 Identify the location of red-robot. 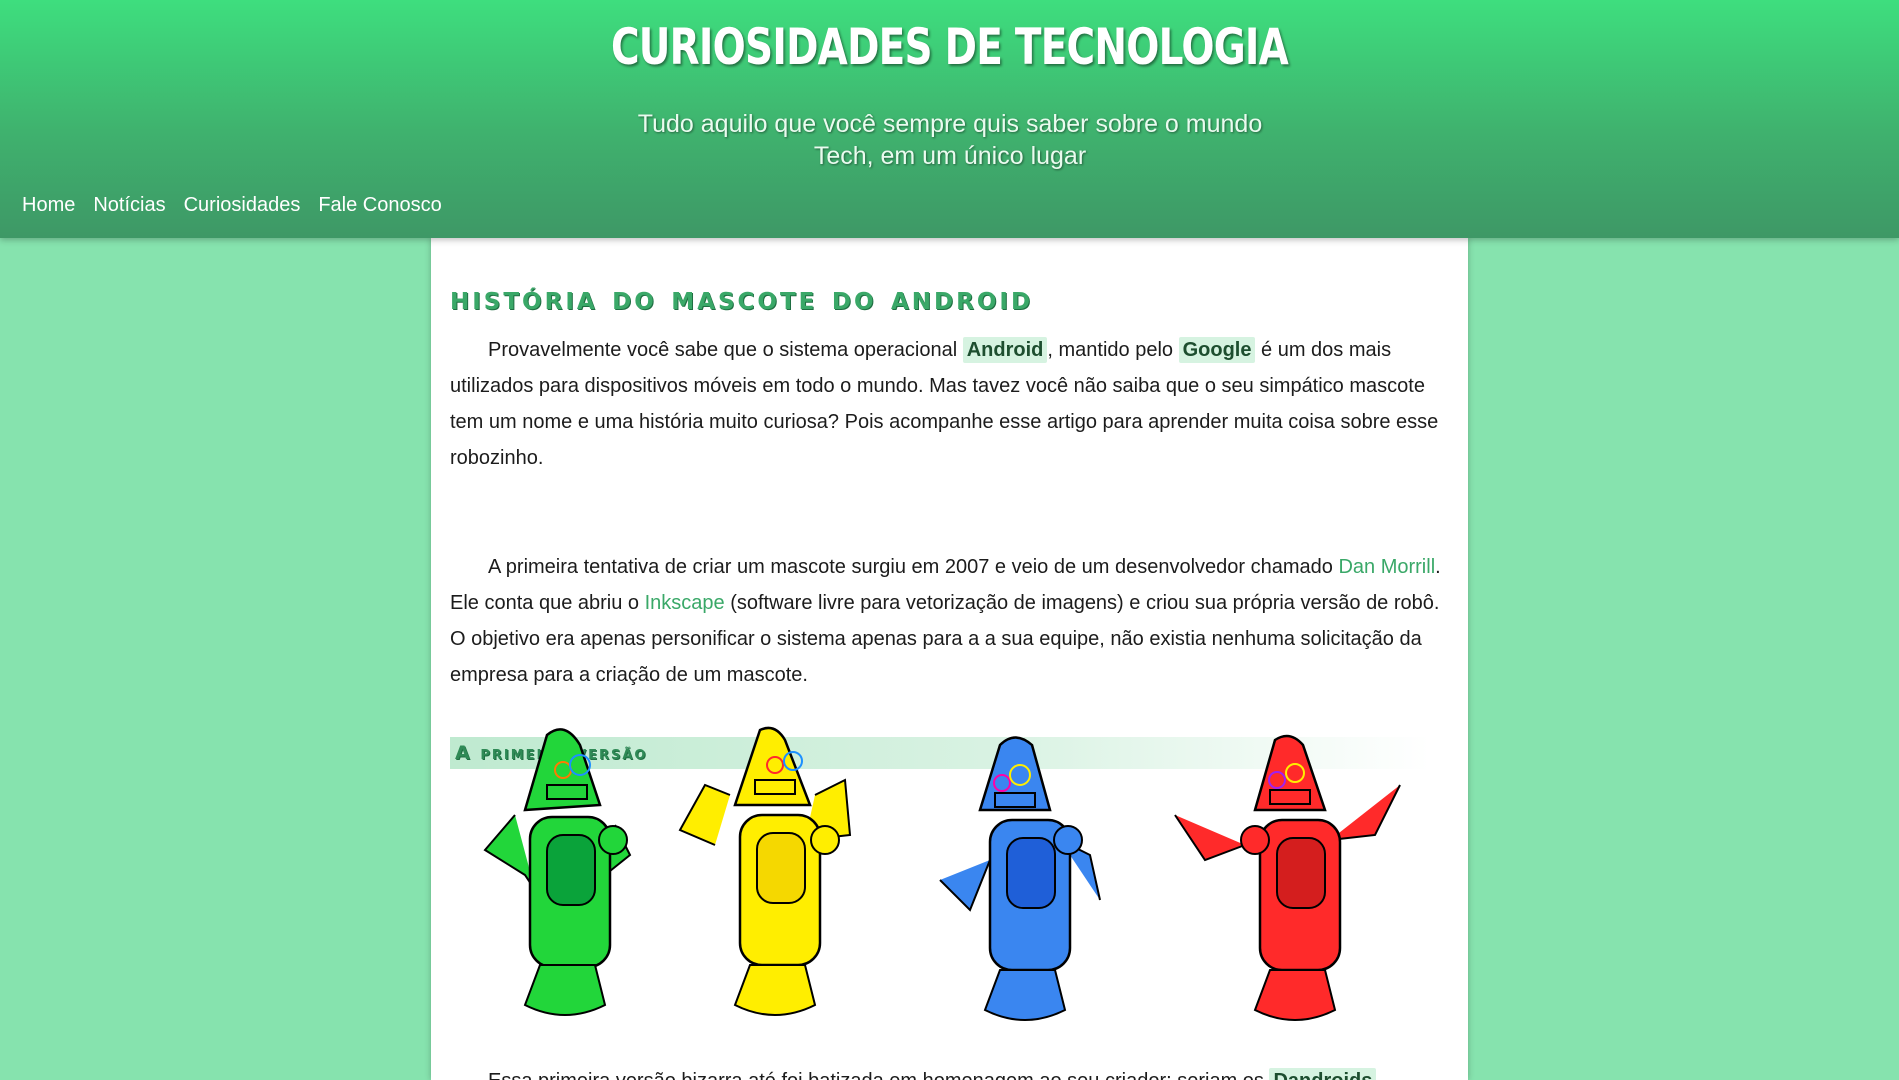
(1287, 877).